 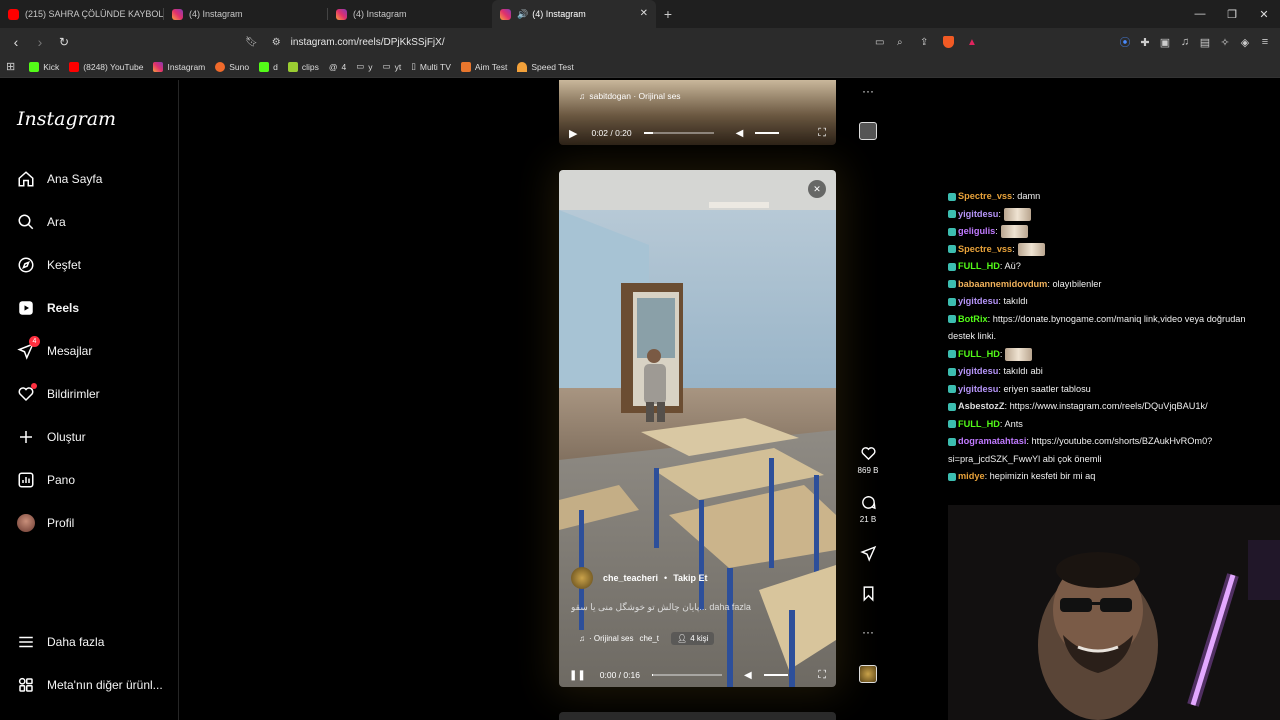 What do you see at coordinates (60, 642) in the screenshot?
I see `nav-more: Daha fazla` at bounding box center [60, 642].